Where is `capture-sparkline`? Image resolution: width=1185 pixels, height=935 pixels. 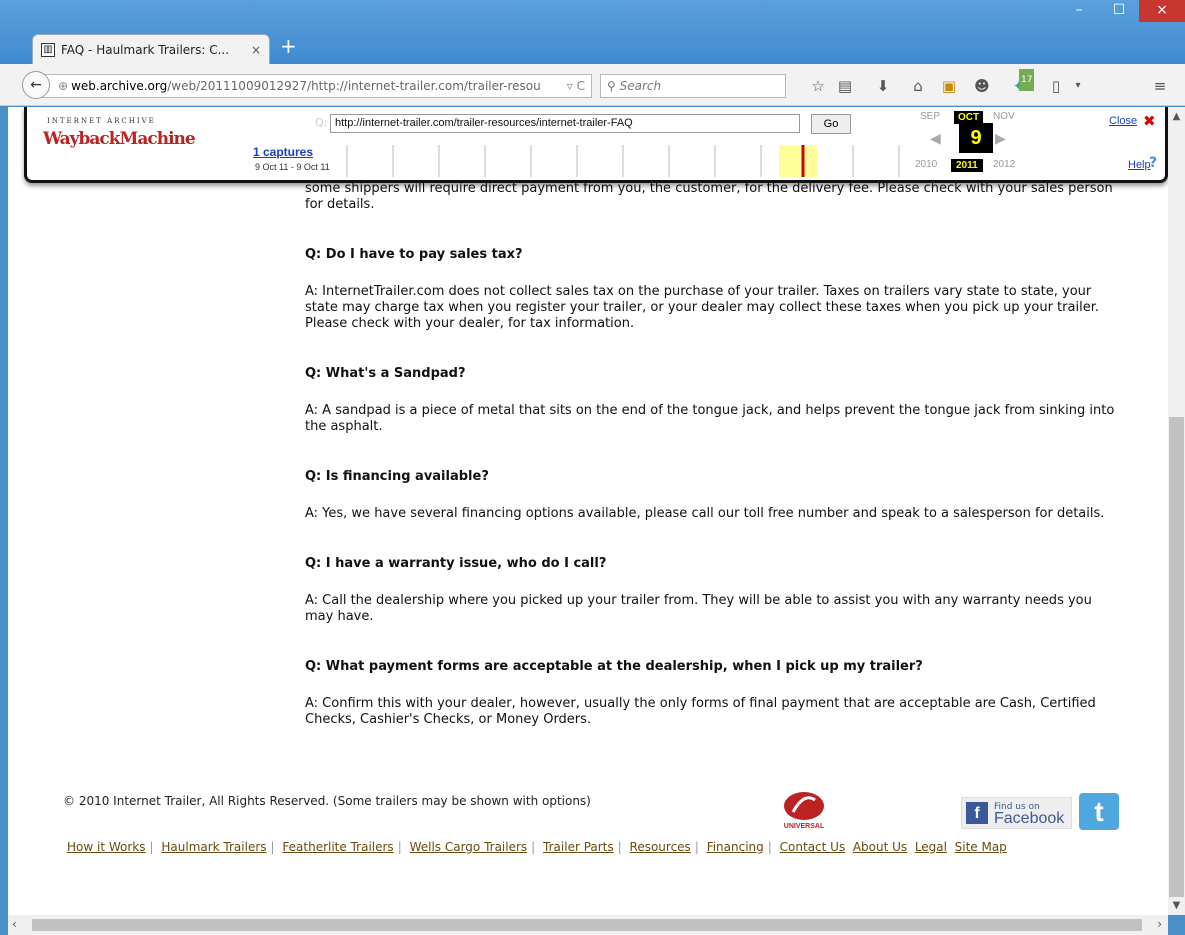
capture-sparkline is located at coordinates (622, 161).